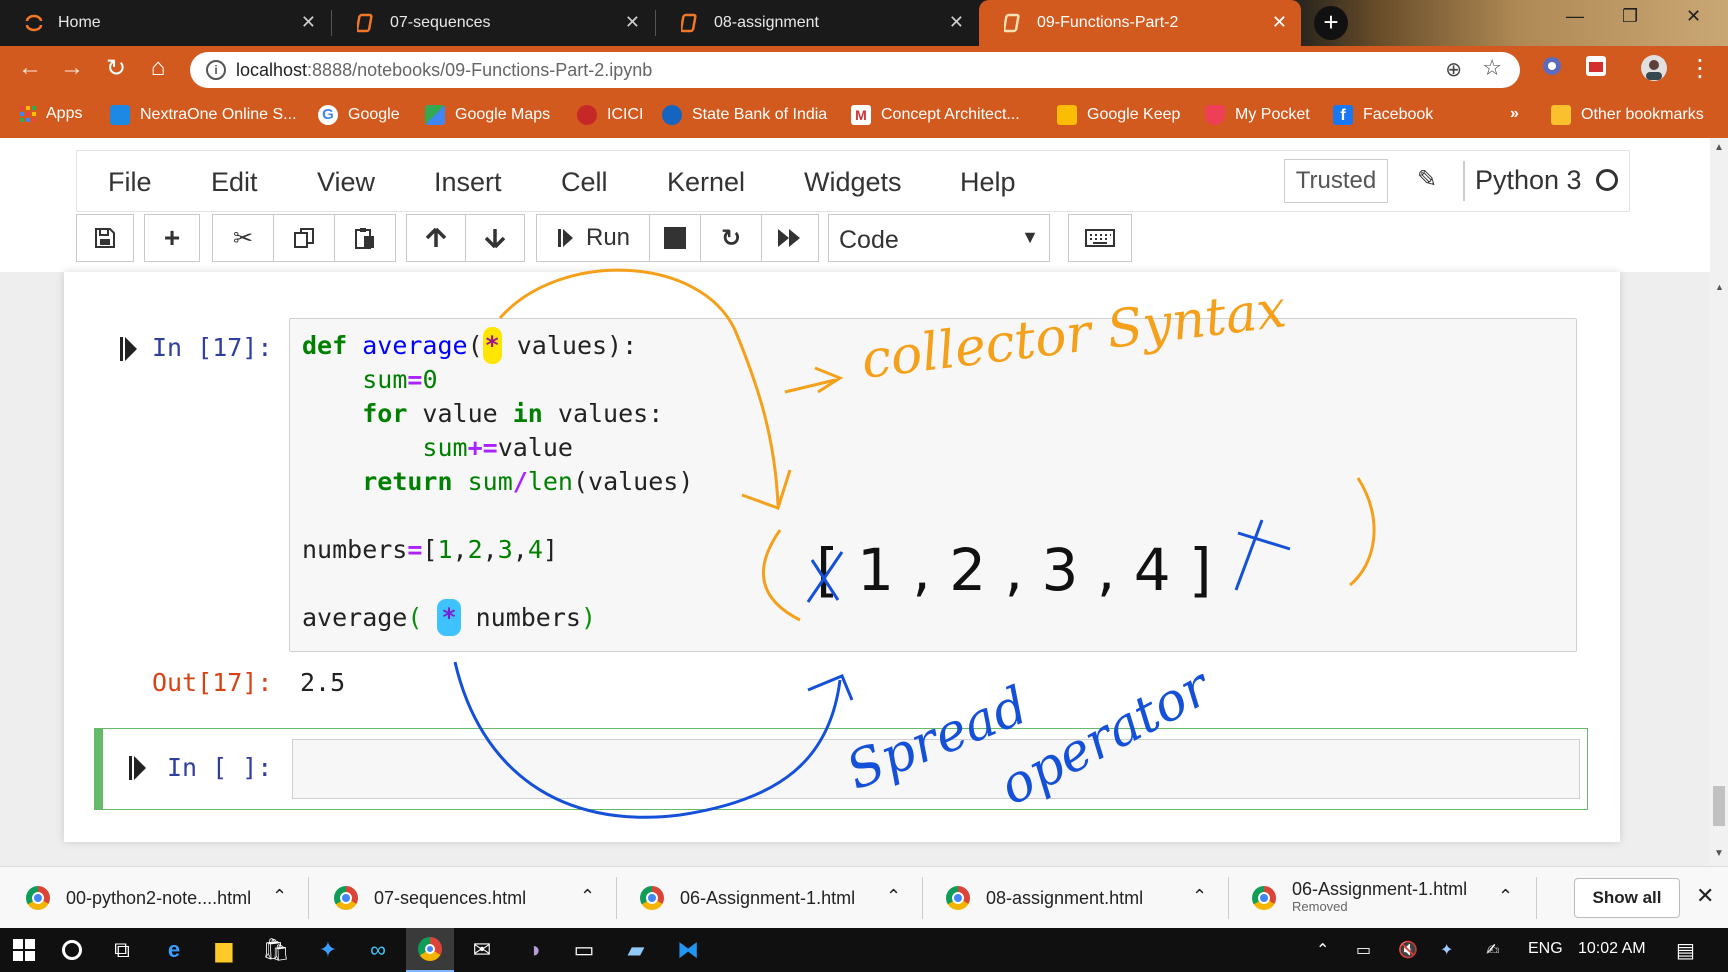  What do you see at coordinates (744, 115) in the screenshot?
I see `bookmark-sbi: State Bank of India` at bounding box center [744, 115].